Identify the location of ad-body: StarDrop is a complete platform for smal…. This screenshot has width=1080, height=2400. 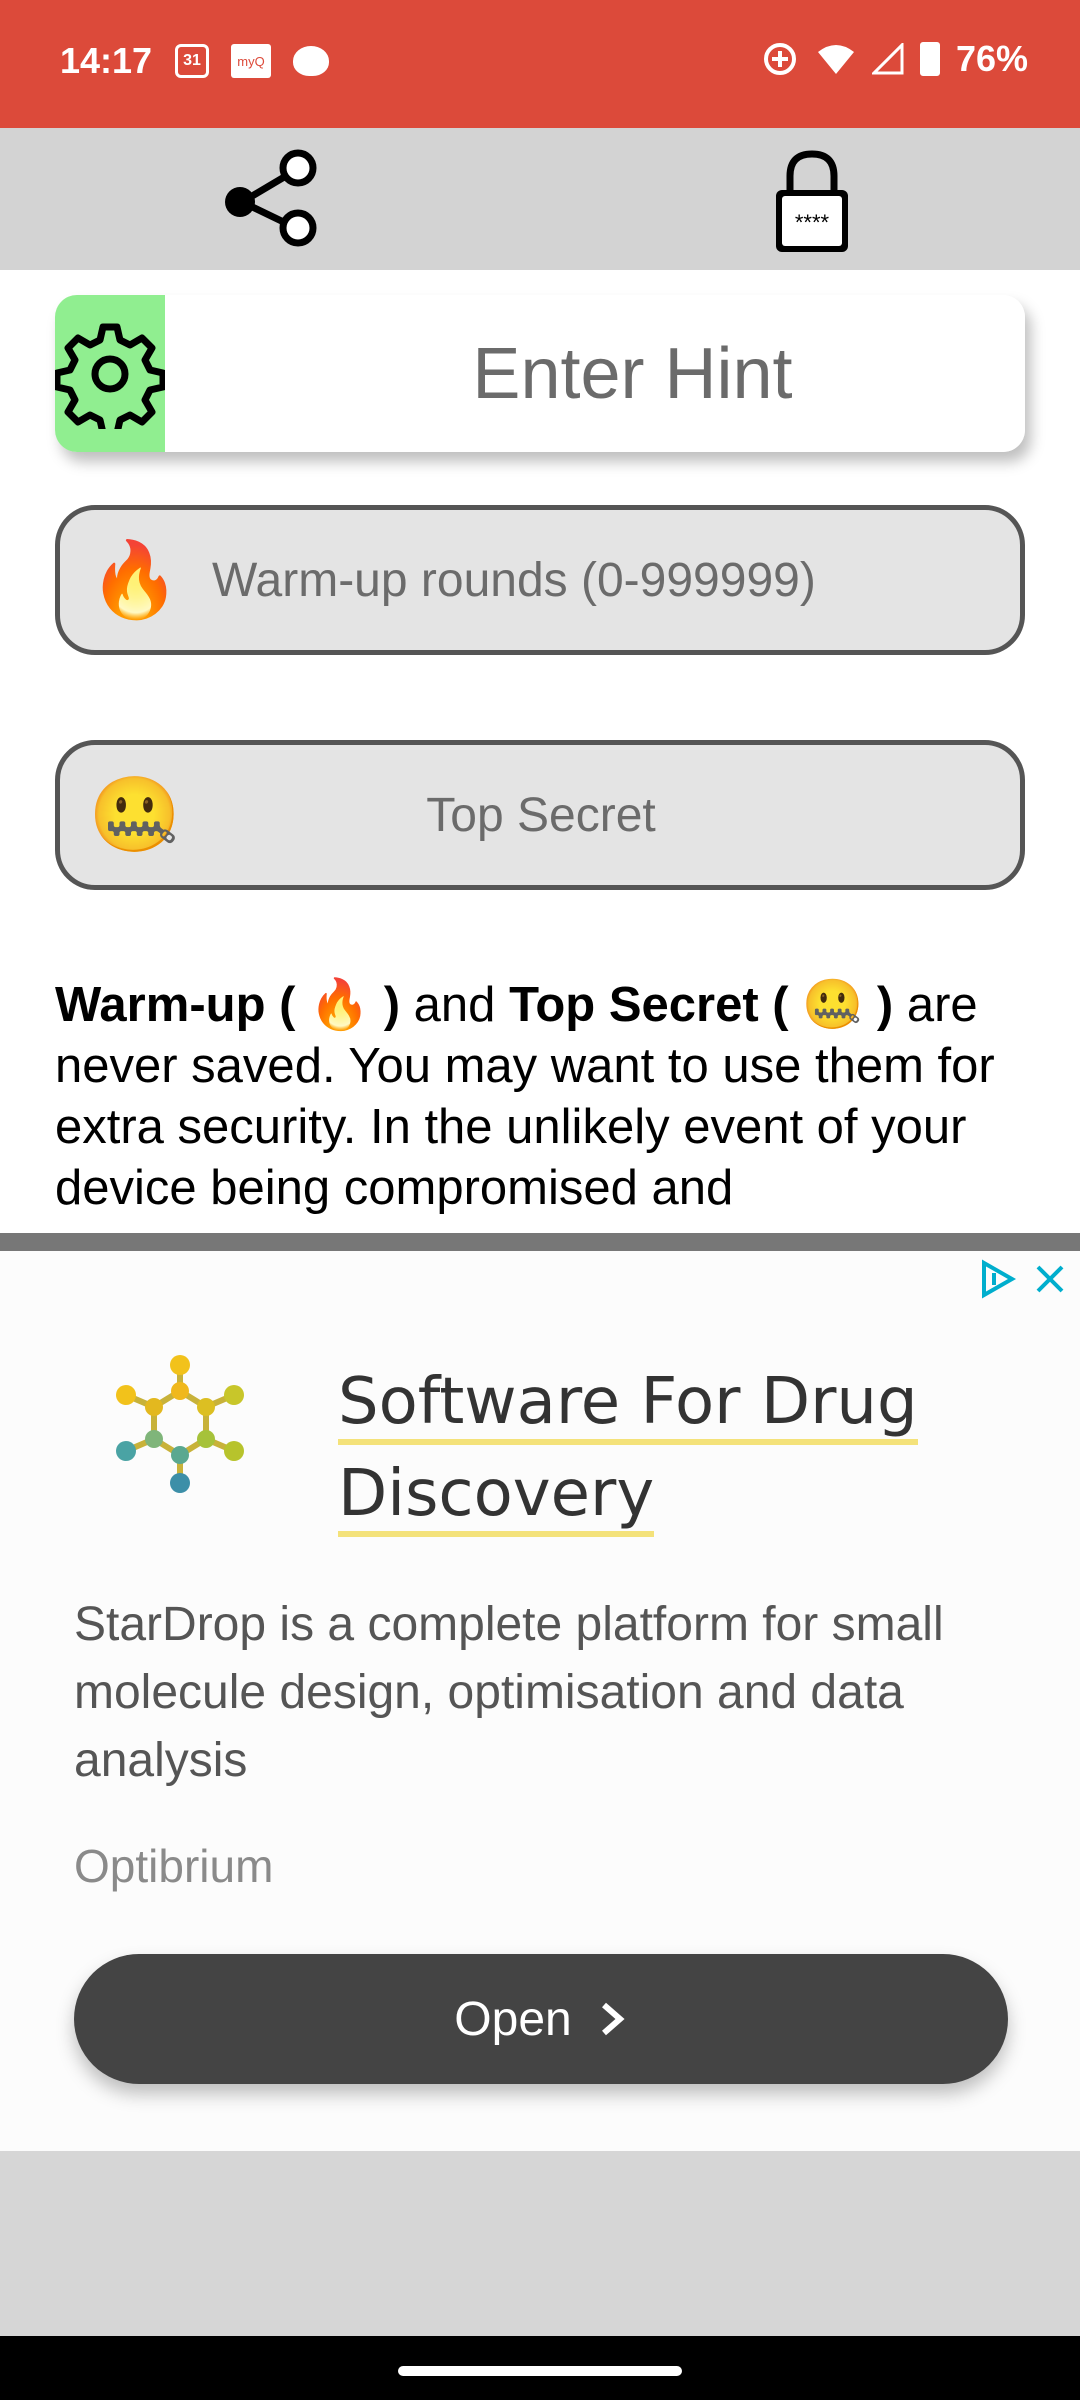
(509, 1692).